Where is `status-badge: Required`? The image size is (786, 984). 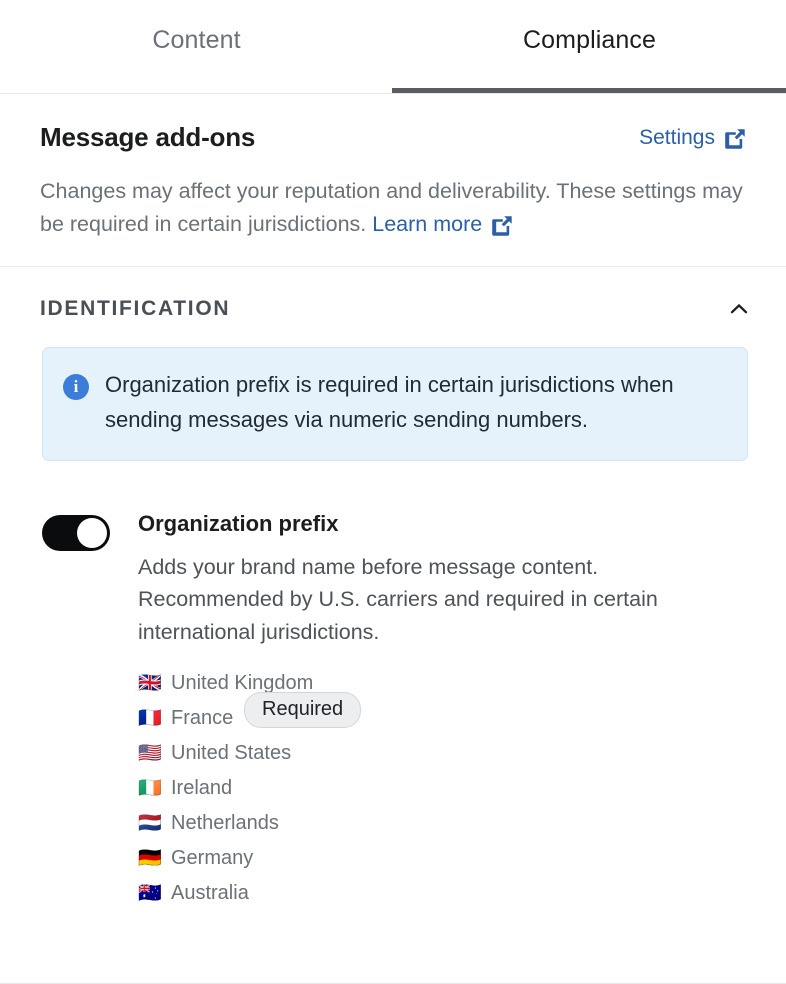 status-badge: Required is located at coordinates (303, 709).